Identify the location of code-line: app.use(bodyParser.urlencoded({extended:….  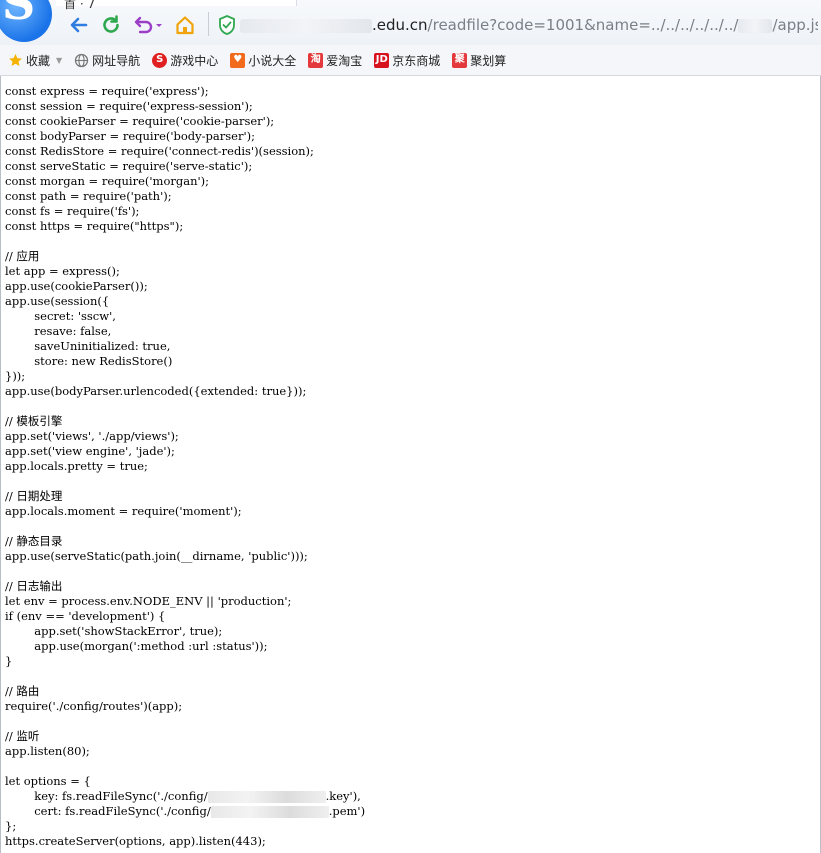
(155, 391).